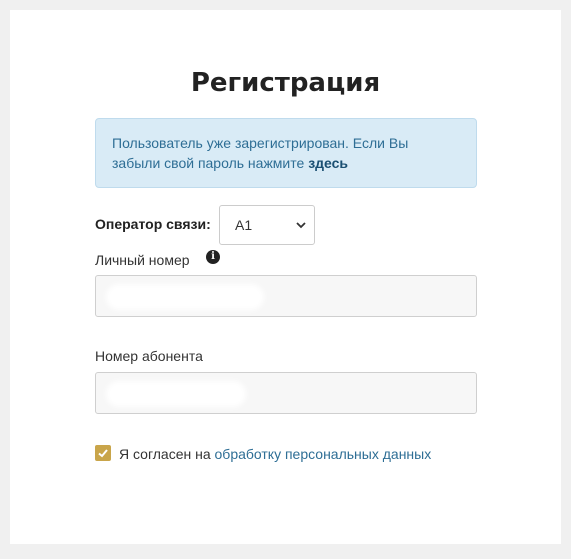 The width and height of the screenshot is (571, 559). What do you see at coordinates (149, 356) in the screenshot?
I see `subscriber-number-label: Номер абонента` at bounding box center [149, 356].